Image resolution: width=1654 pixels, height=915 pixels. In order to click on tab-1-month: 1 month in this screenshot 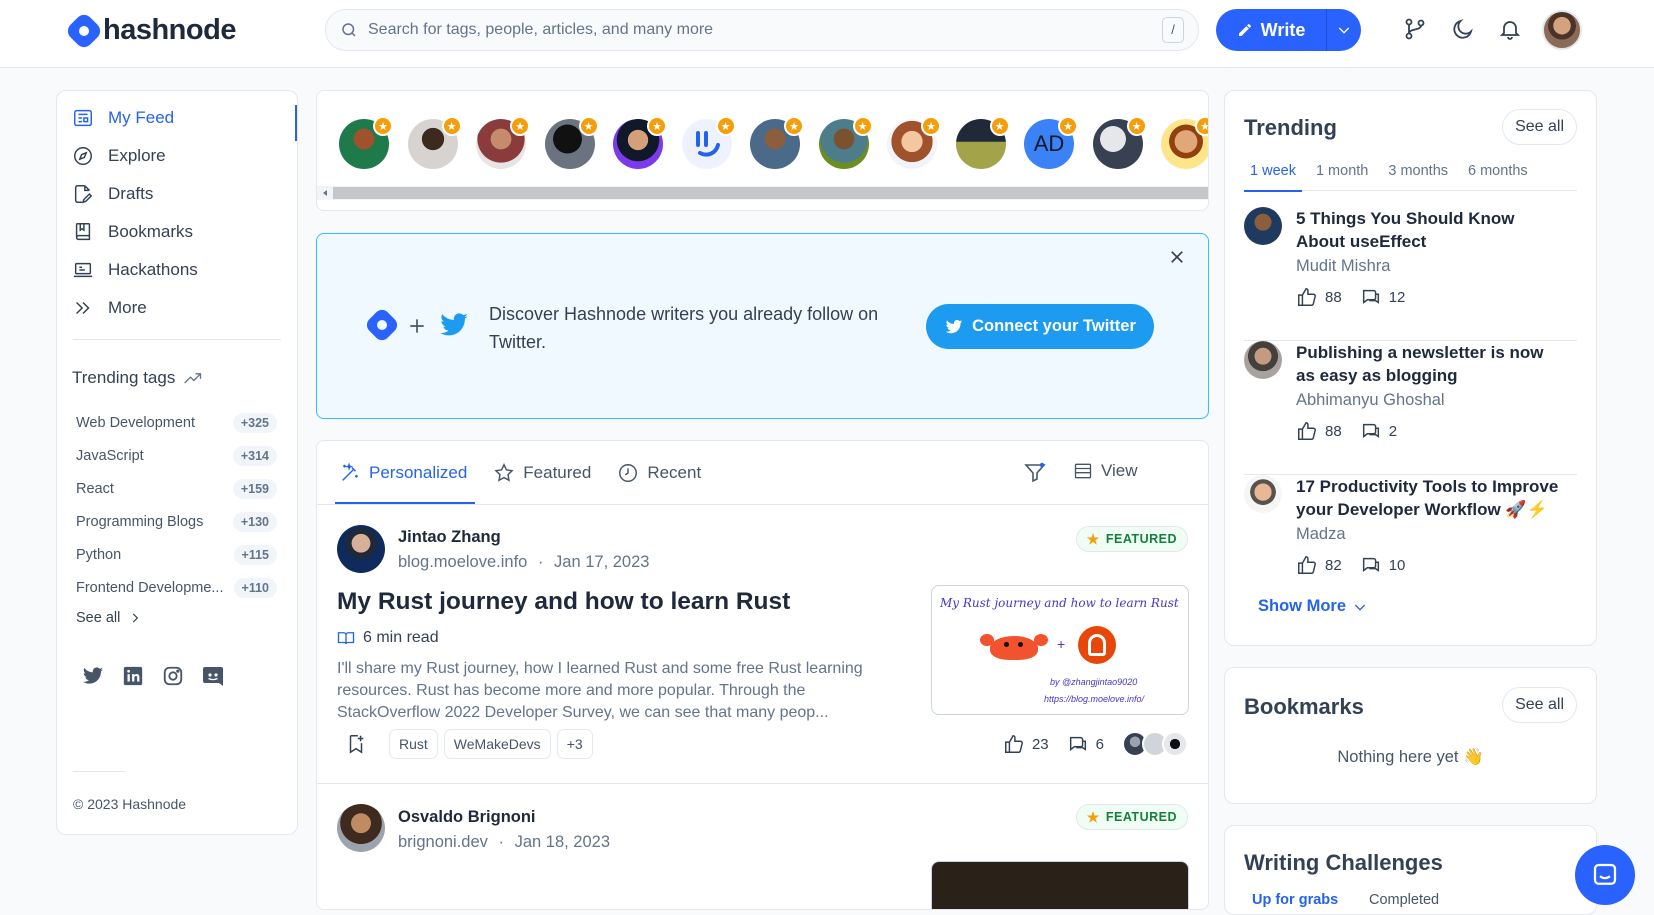, I will do `click(1342, 175)`.